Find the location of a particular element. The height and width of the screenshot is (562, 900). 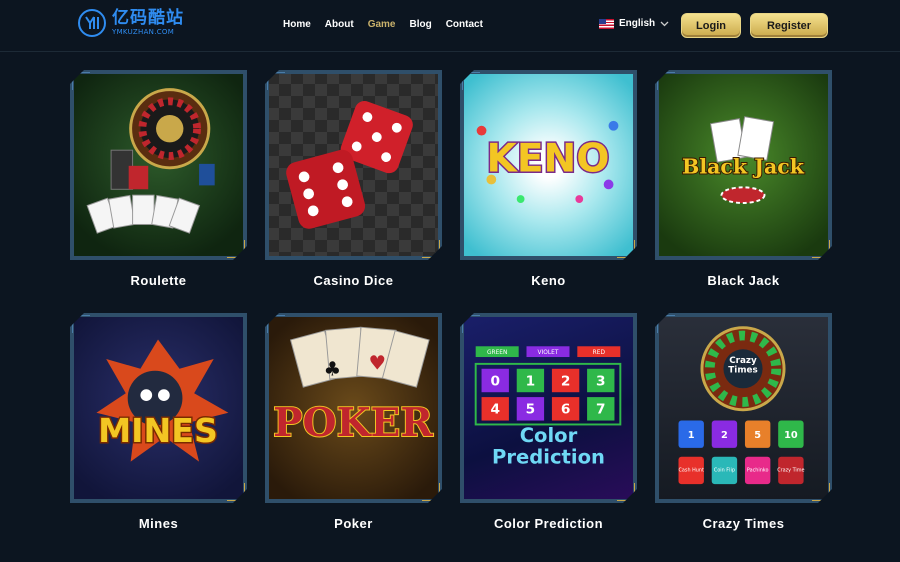

blackjack-art-text: Black Jack is located at coordinates (743, 167).